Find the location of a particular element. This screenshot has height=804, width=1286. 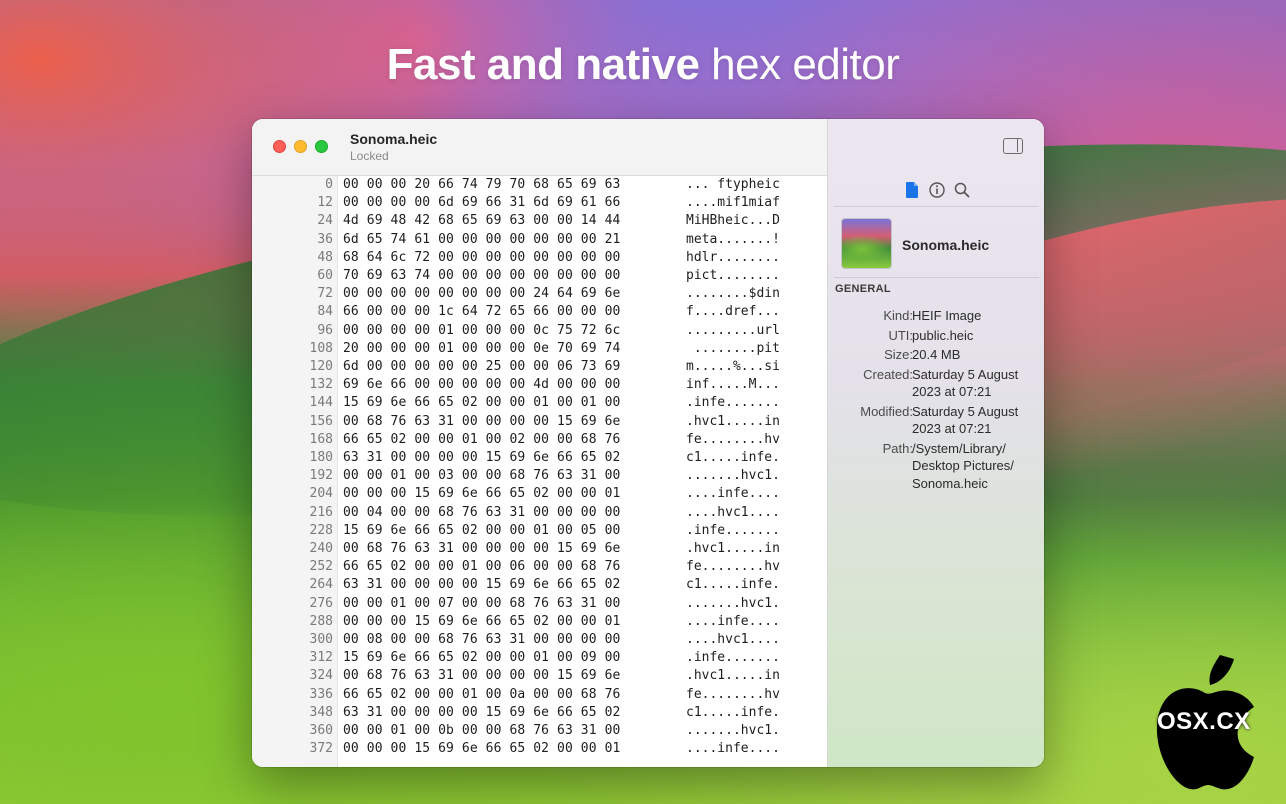

row-ascii: ....mif1miaf is located at coordinates (733, 203).